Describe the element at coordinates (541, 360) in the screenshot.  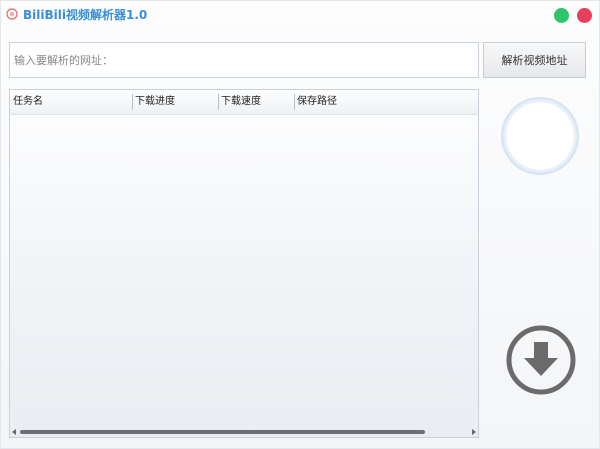
I see `download-arrow-icon` at that location.